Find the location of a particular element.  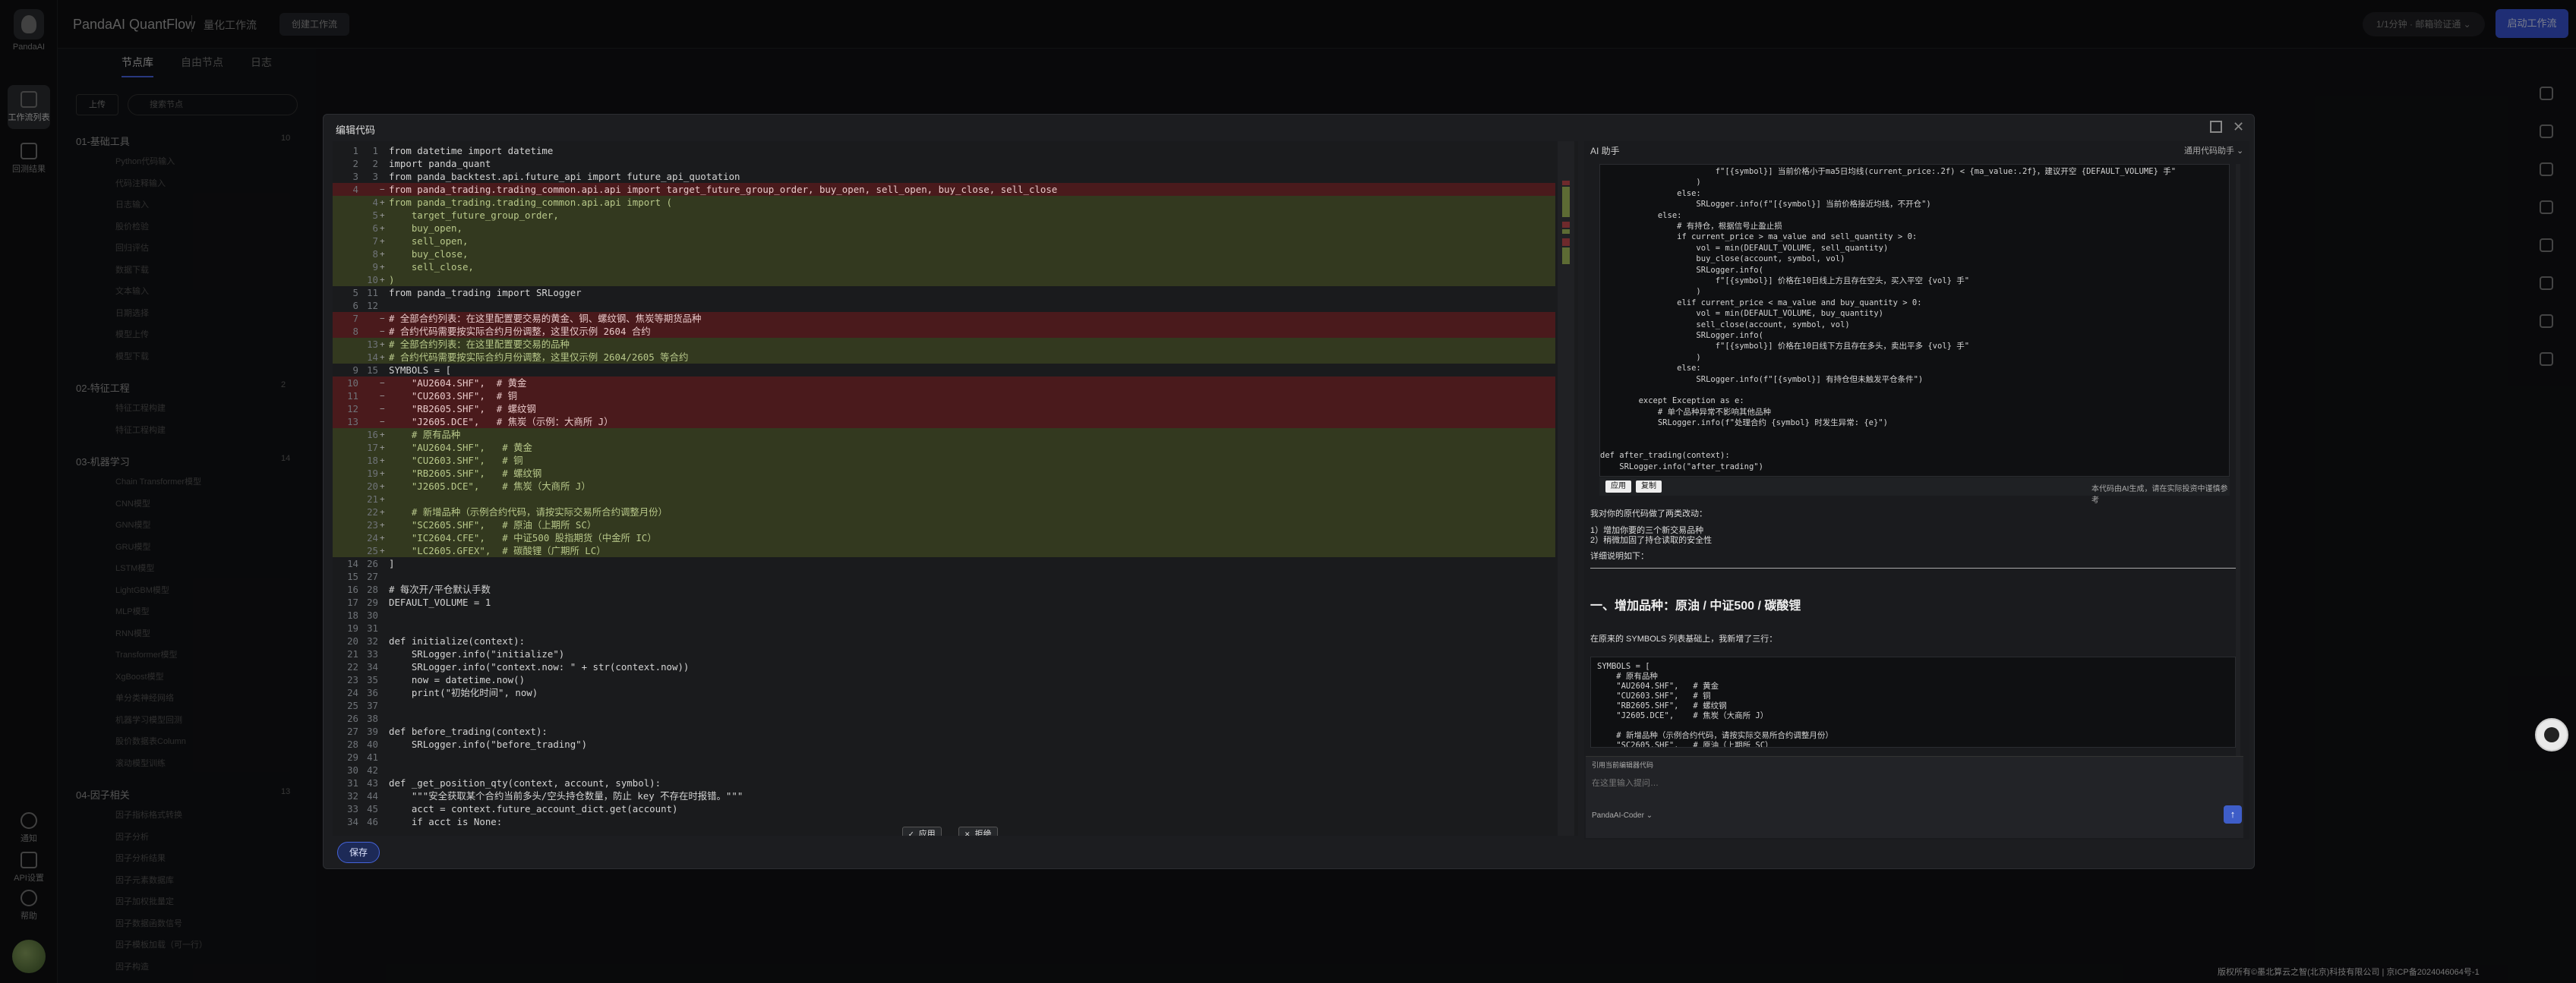

code-icon is located at coordinates (2546, 131).